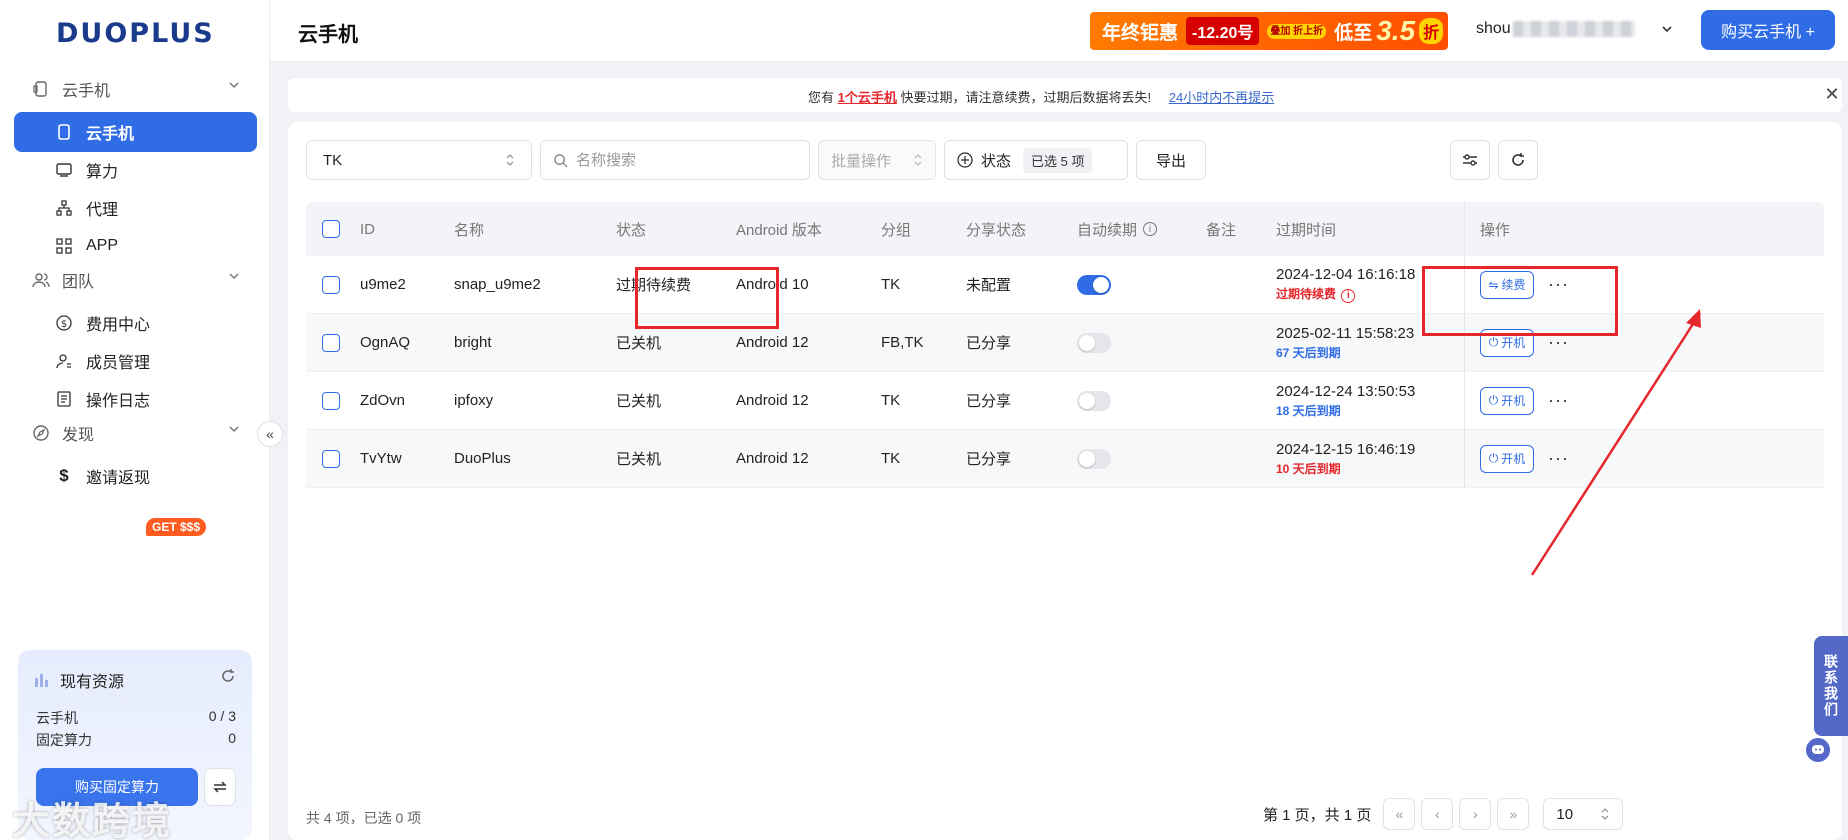 The width and height of the screenshot is (1848, 840). I want to click on cell-expire: 2024-12-24 13:50:53 18 天后到期, so click(1346, 400).